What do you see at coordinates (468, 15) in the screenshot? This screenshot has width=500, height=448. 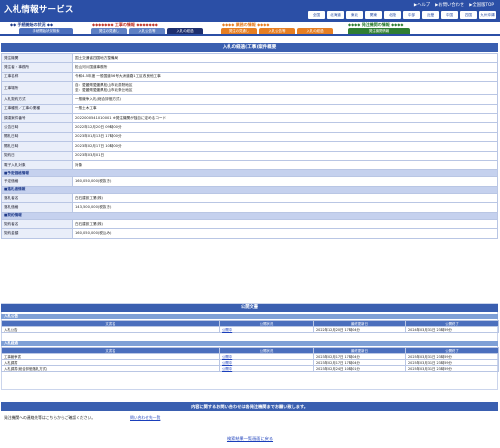 I see `region-button: 四国` at bounding box center [468, 15].